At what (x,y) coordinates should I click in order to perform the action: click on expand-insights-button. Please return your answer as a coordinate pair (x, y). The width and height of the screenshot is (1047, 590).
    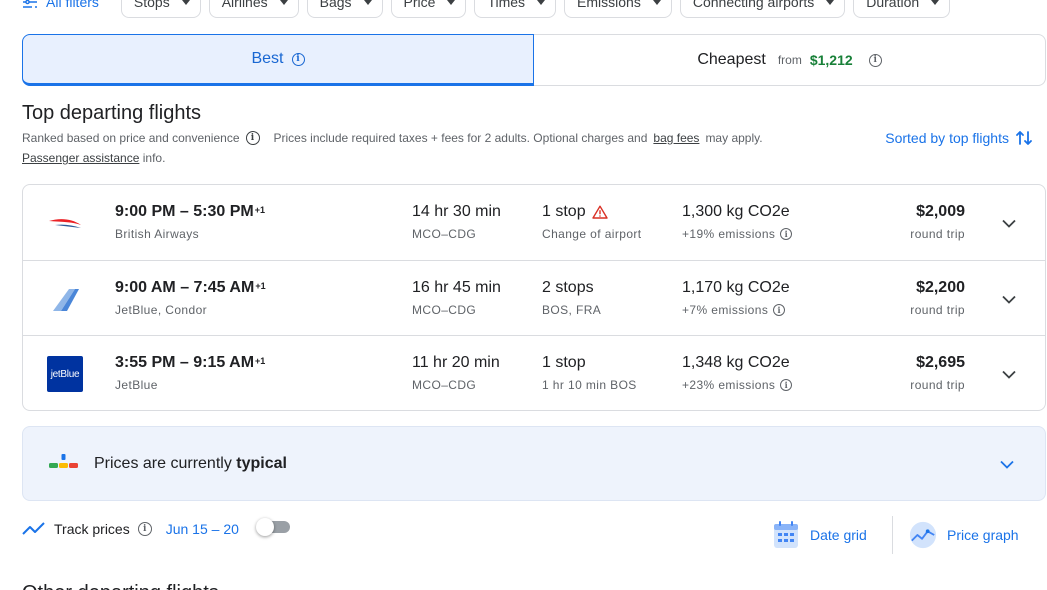
    Looking at the image, I should click on (1007, 464).